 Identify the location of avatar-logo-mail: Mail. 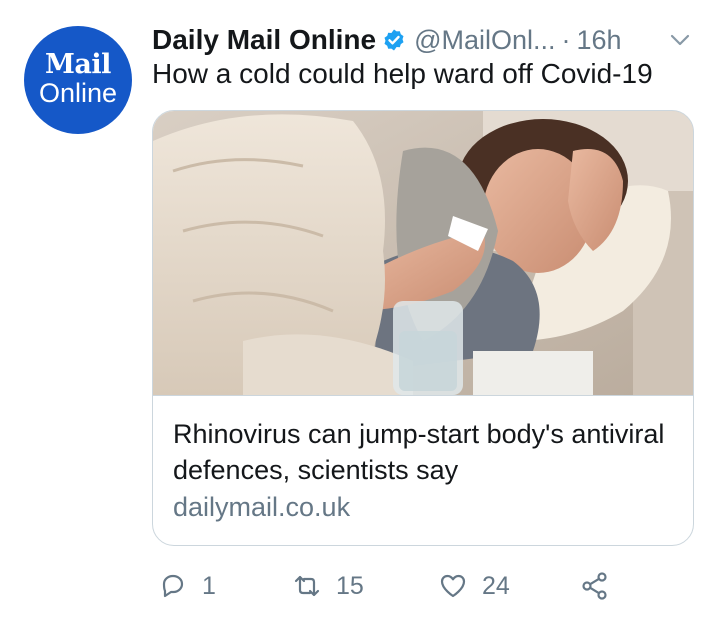
(78, 64).